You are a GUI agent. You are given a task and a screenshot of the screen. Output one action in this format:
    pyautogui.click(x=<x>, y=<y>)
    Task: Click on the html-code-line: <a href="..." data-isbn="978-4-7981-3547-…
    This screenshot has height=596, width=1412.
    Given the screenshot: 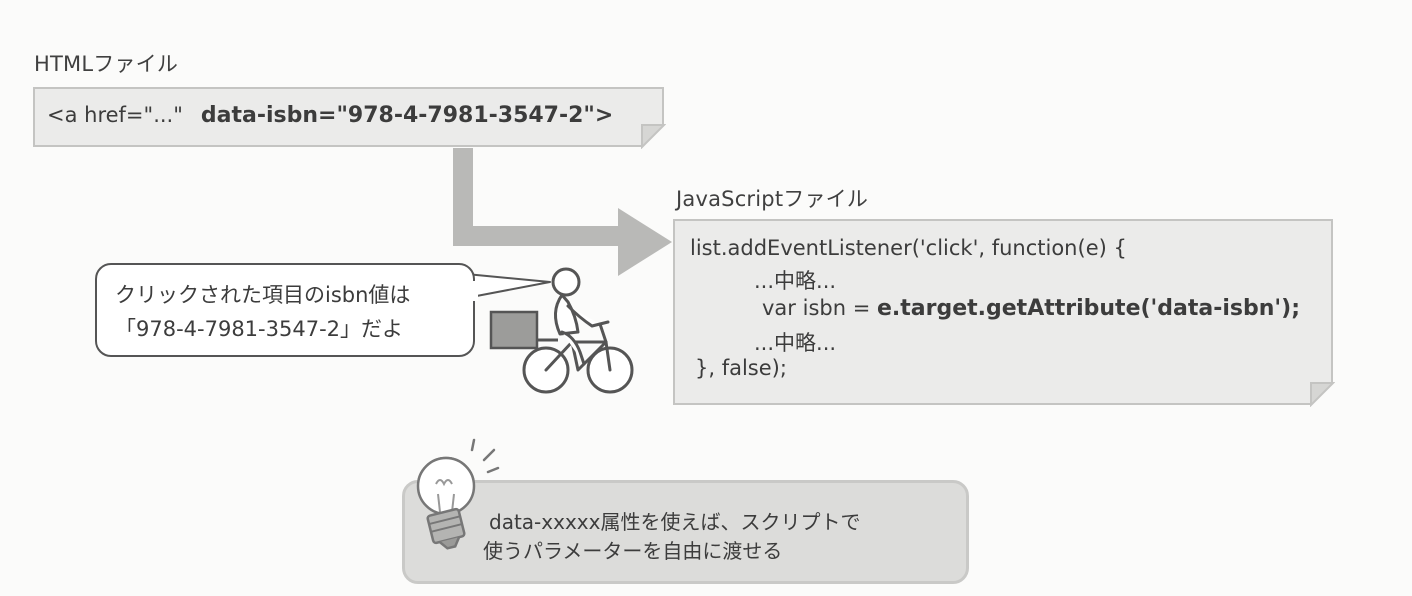 What is the action you would take?
    pyautogui.click(x=330, y=115)
    